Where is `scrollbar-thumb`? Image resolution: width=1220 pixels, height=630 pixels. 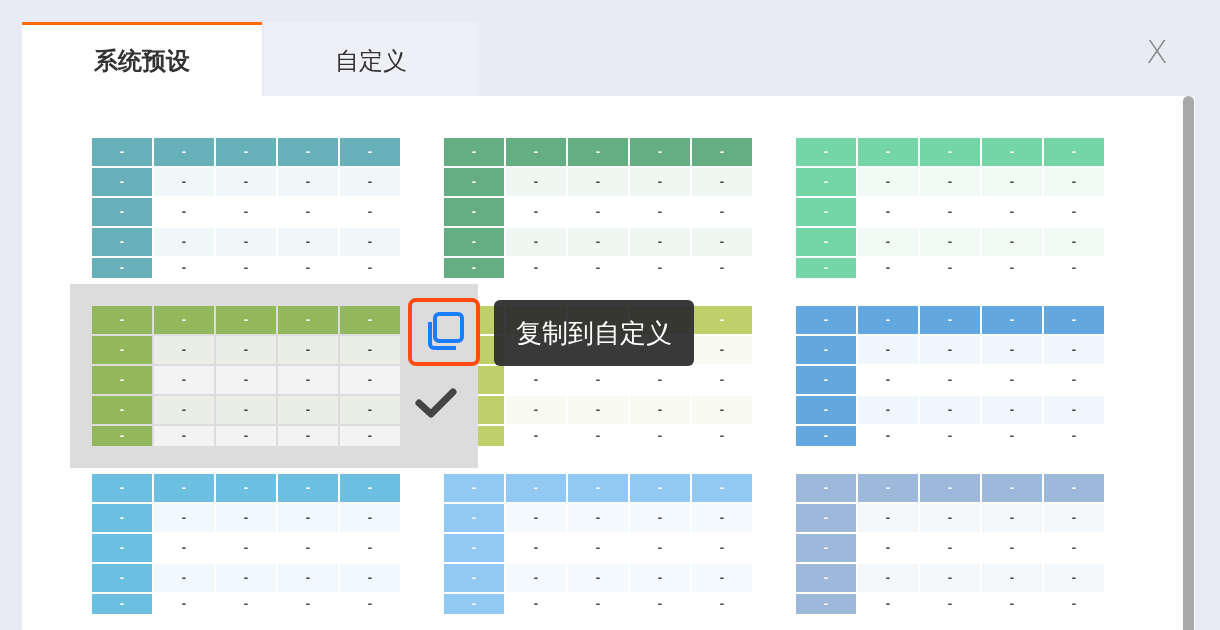
scrollbar-thumb is located at coordinates (1188, 363).